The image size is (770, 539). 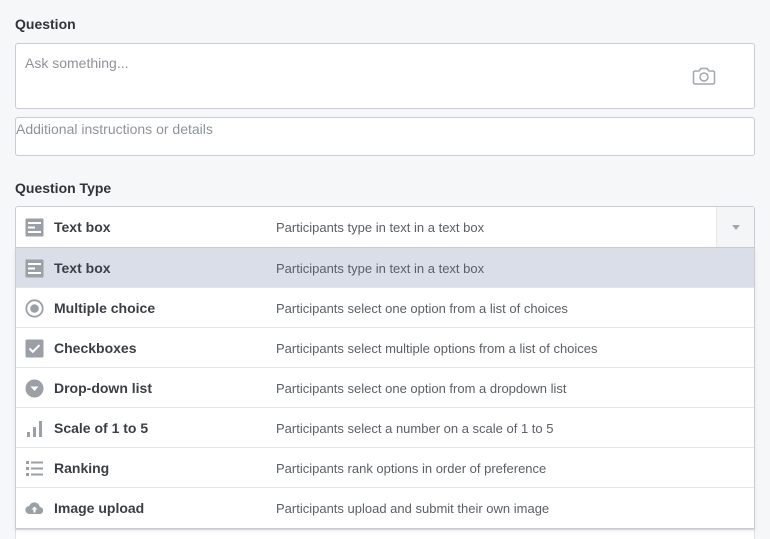 I want to click on chevron-down-icon, so click(x=736, y=227).